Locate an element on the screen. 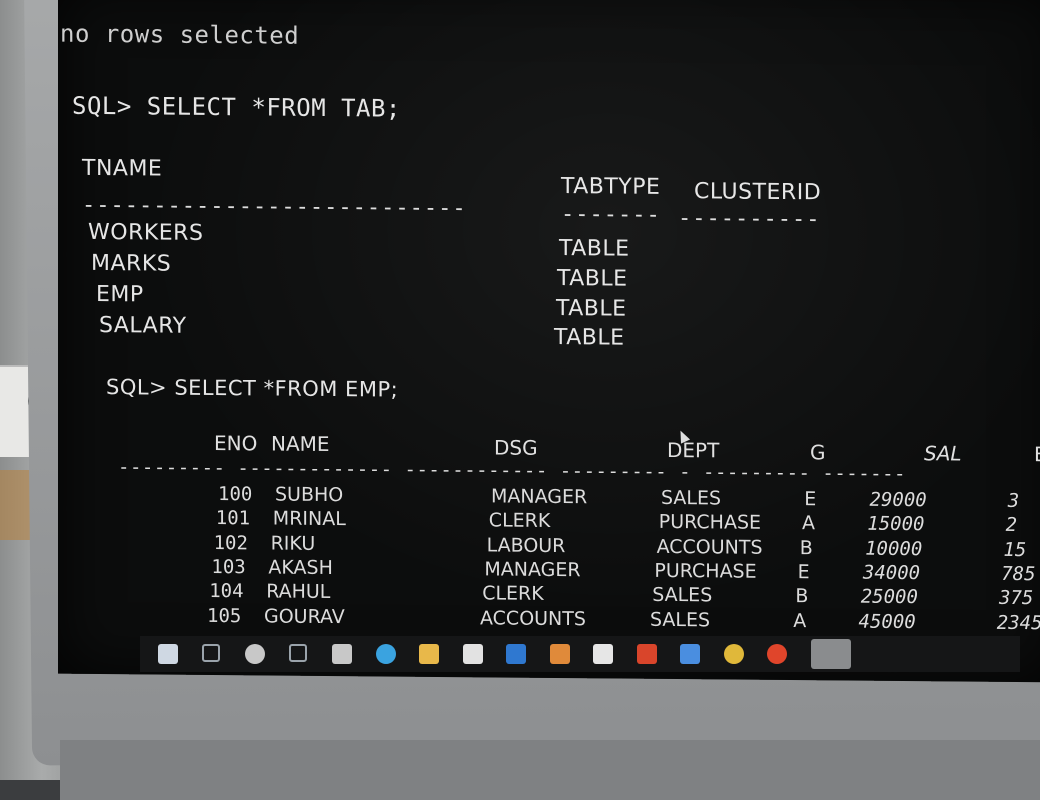  start-icon is located at coordinates (168, 654).